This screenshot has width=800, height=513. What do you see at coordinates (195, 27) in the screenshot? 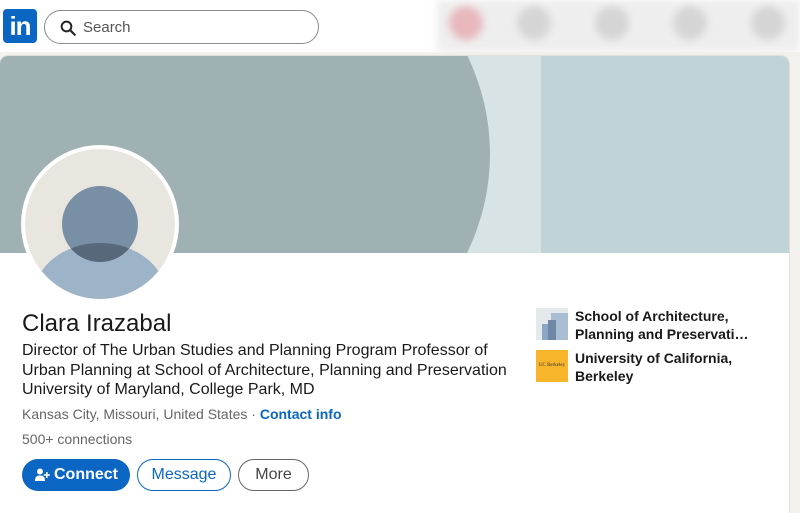
I see `search-input` at bounding box center [195, 27].